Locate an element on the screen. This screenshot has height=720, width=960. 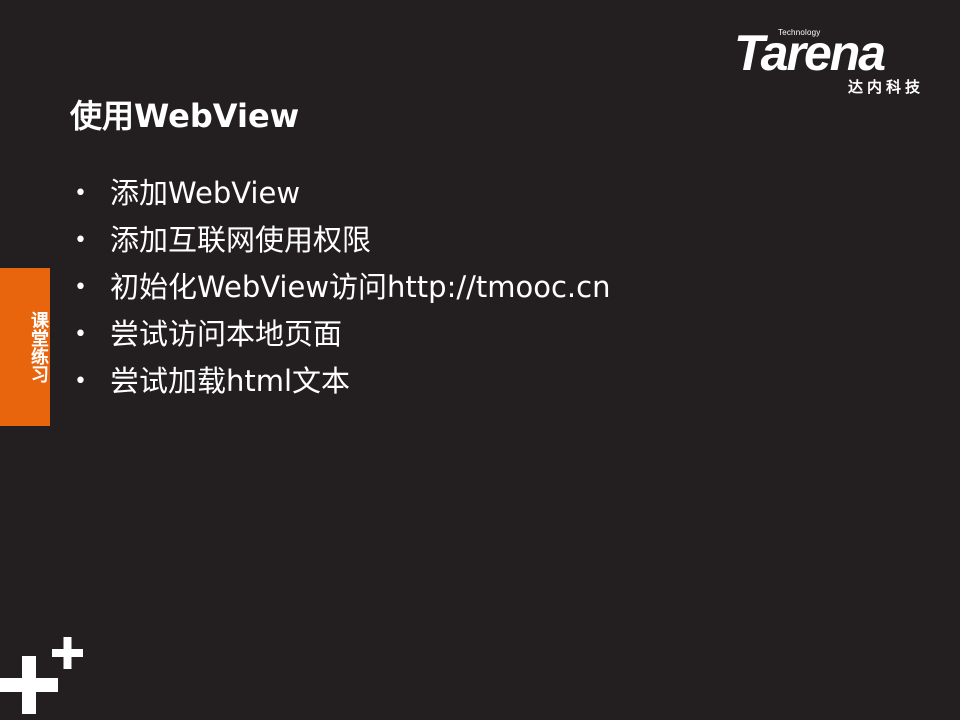
bullet-text: 添加互联网使用权限 is located at coordinates (241, 240).